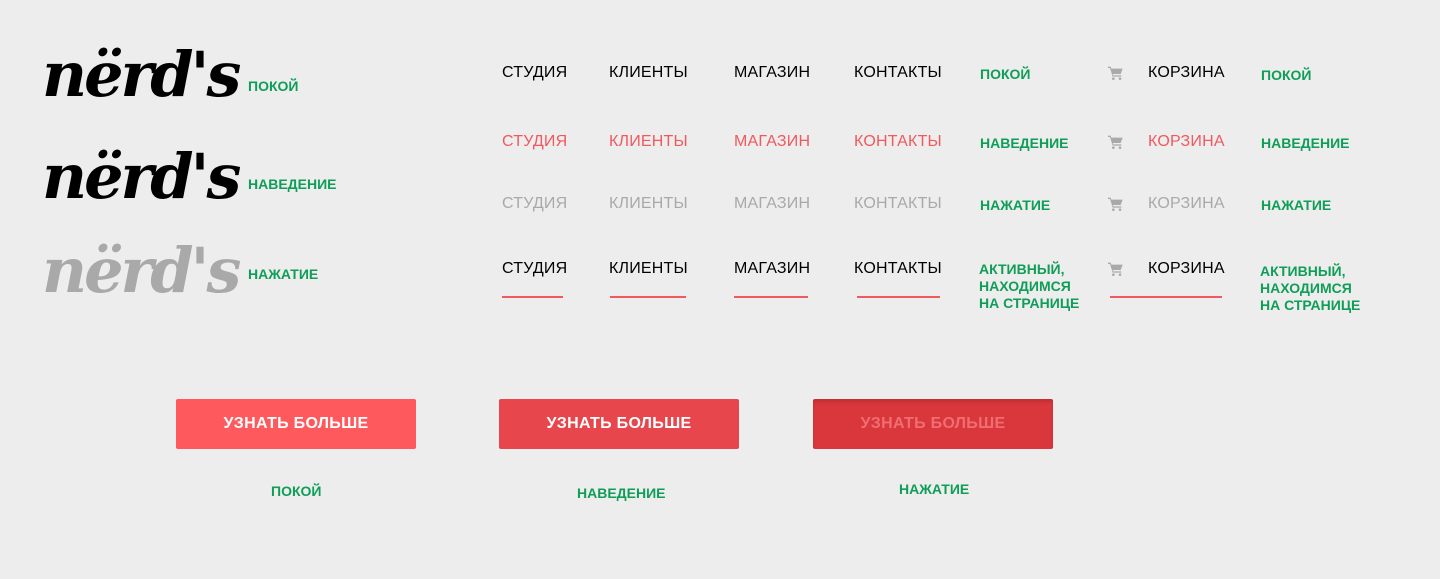 This screenshot has width=1440, height=579. What do you see at coordinates (1186, 269) in the screenshot?
I see `nav-cart-active: КОРЗИНА` at bounding box center [1186, 269].